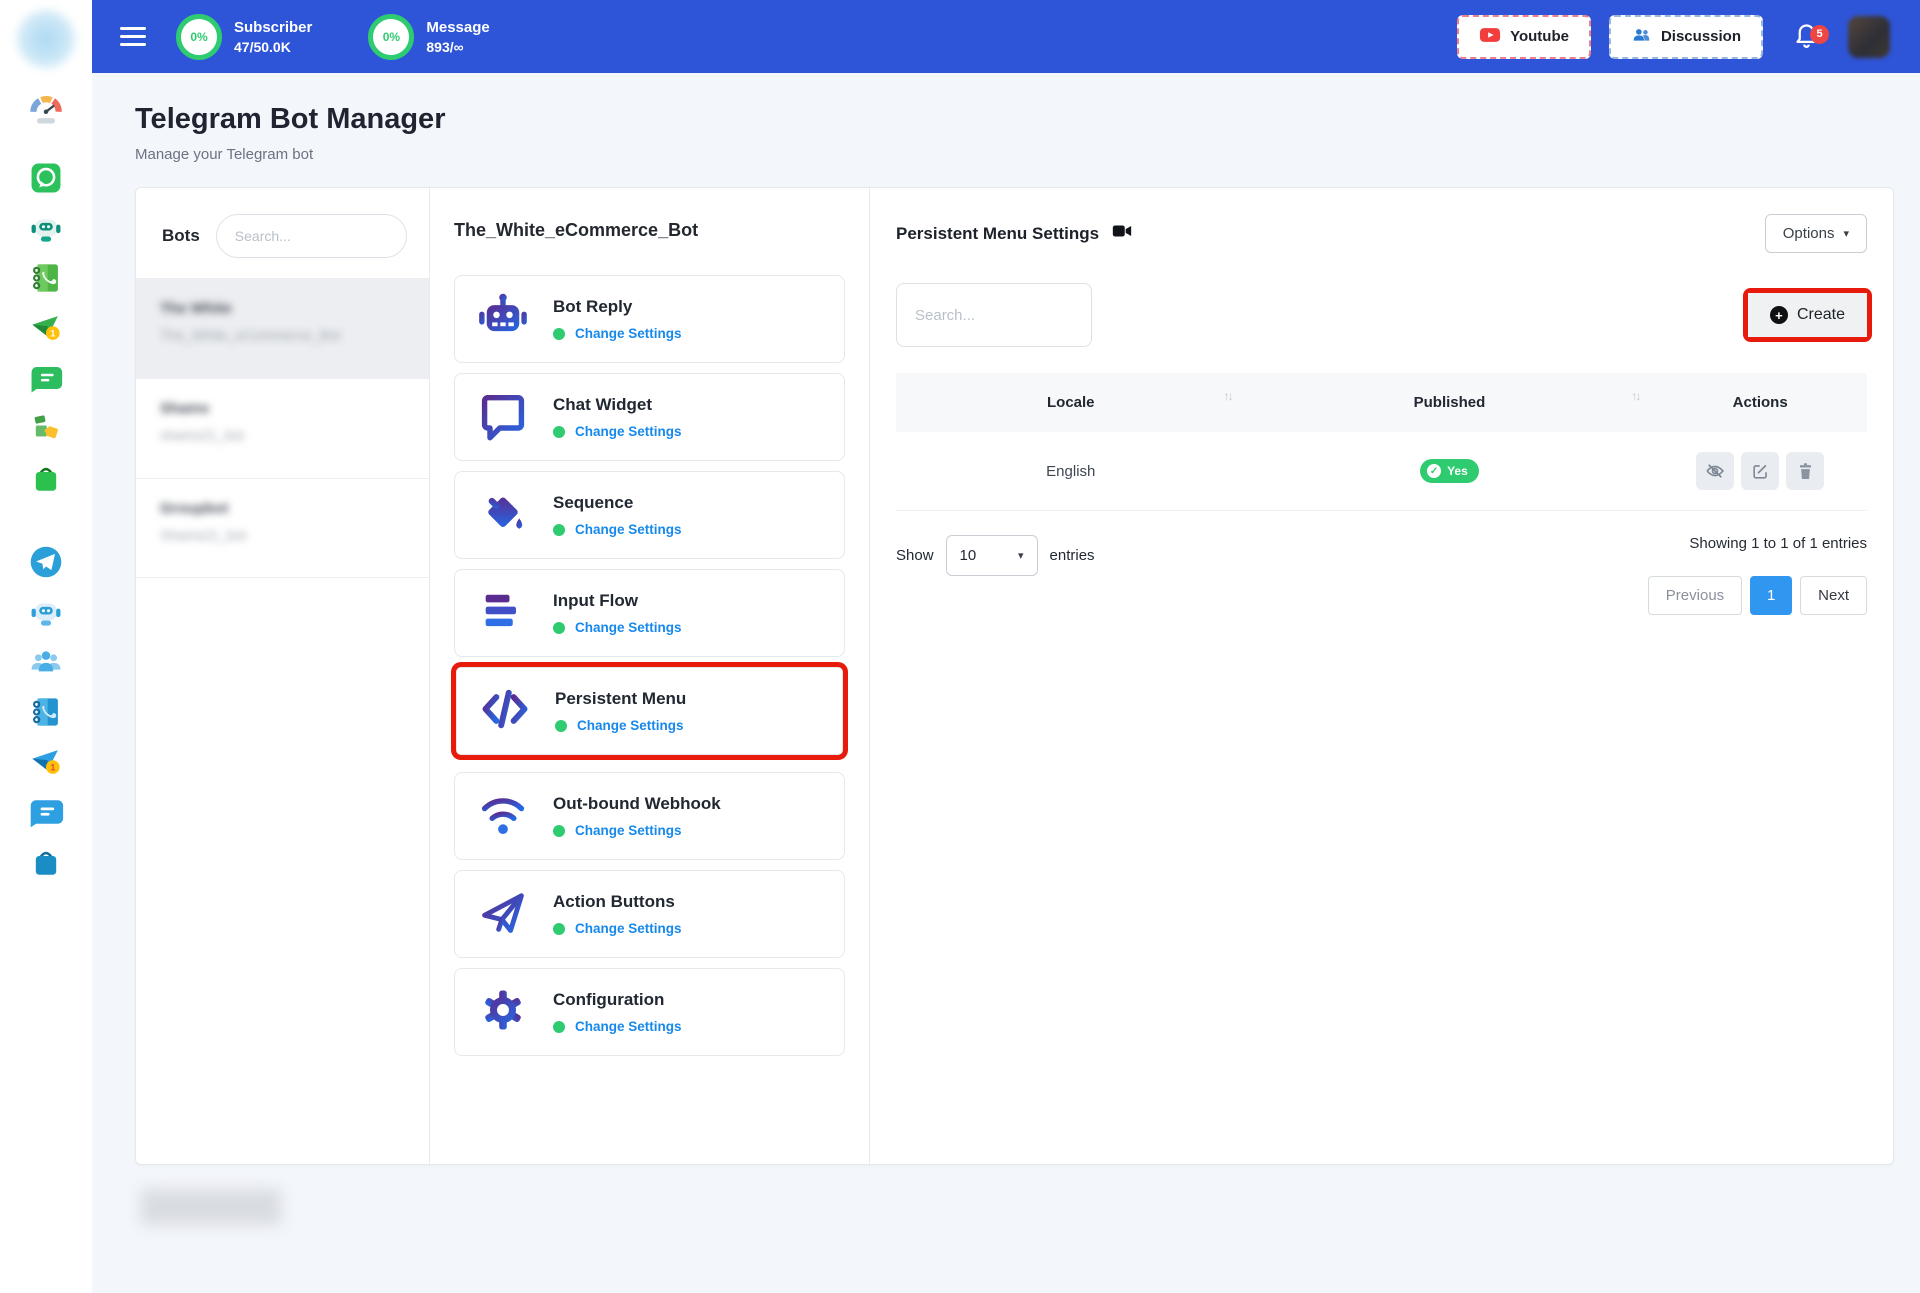 The image size is (1920, 1293). I want to click on bot-name: Groupbot, so click(194, 508).